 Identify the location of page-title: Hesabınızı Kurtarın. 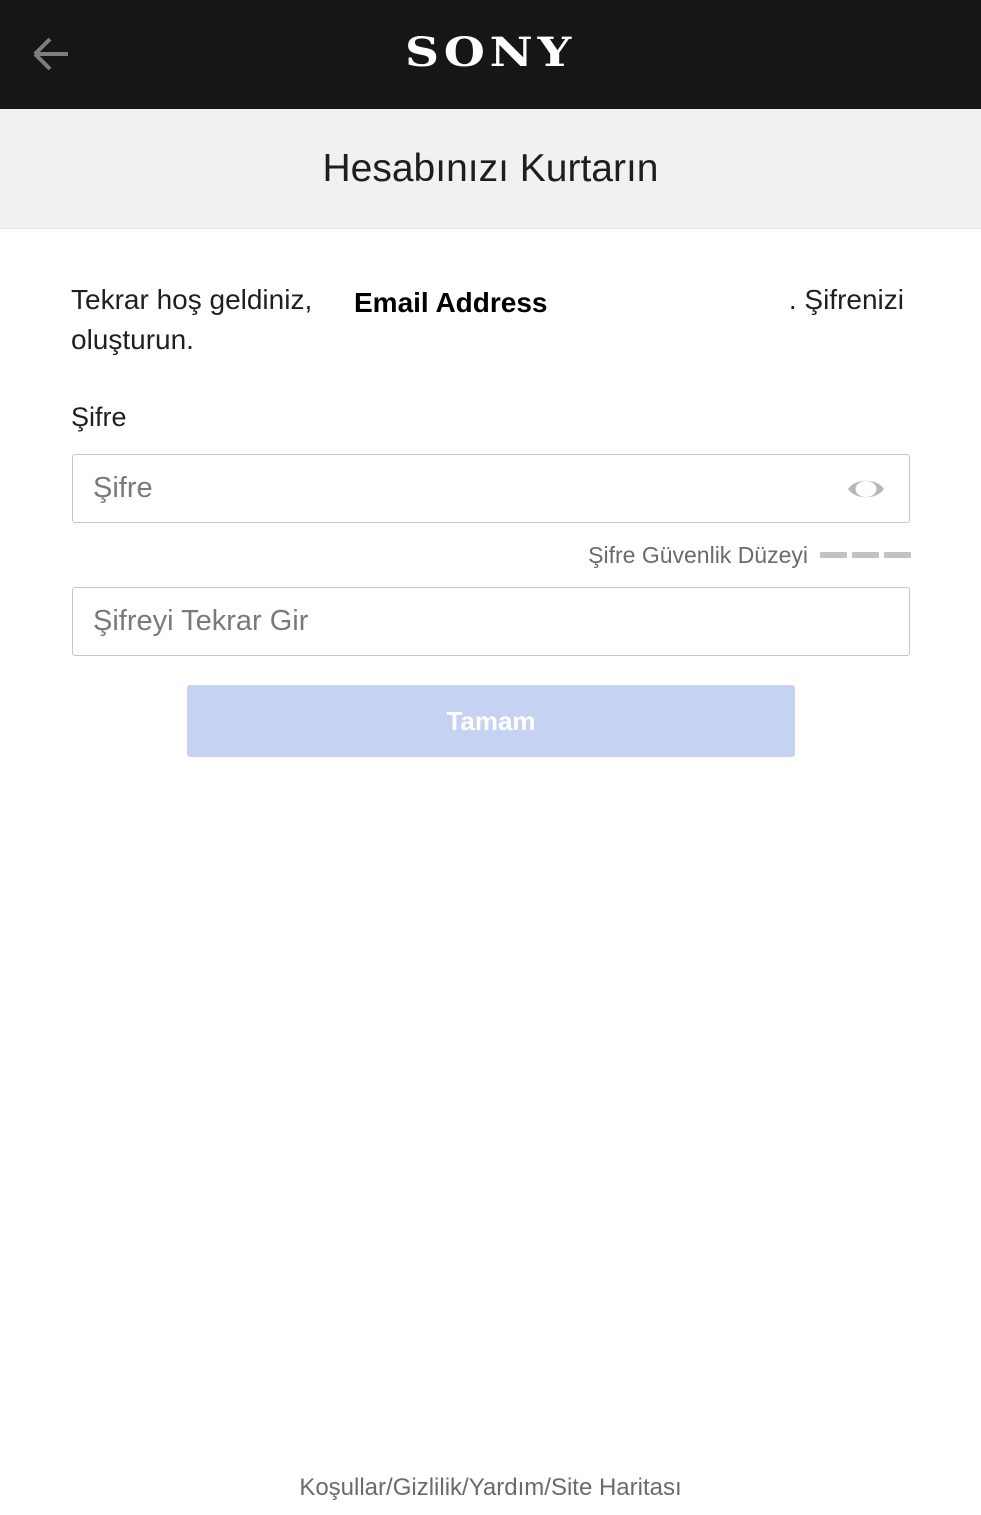
(490, 168).